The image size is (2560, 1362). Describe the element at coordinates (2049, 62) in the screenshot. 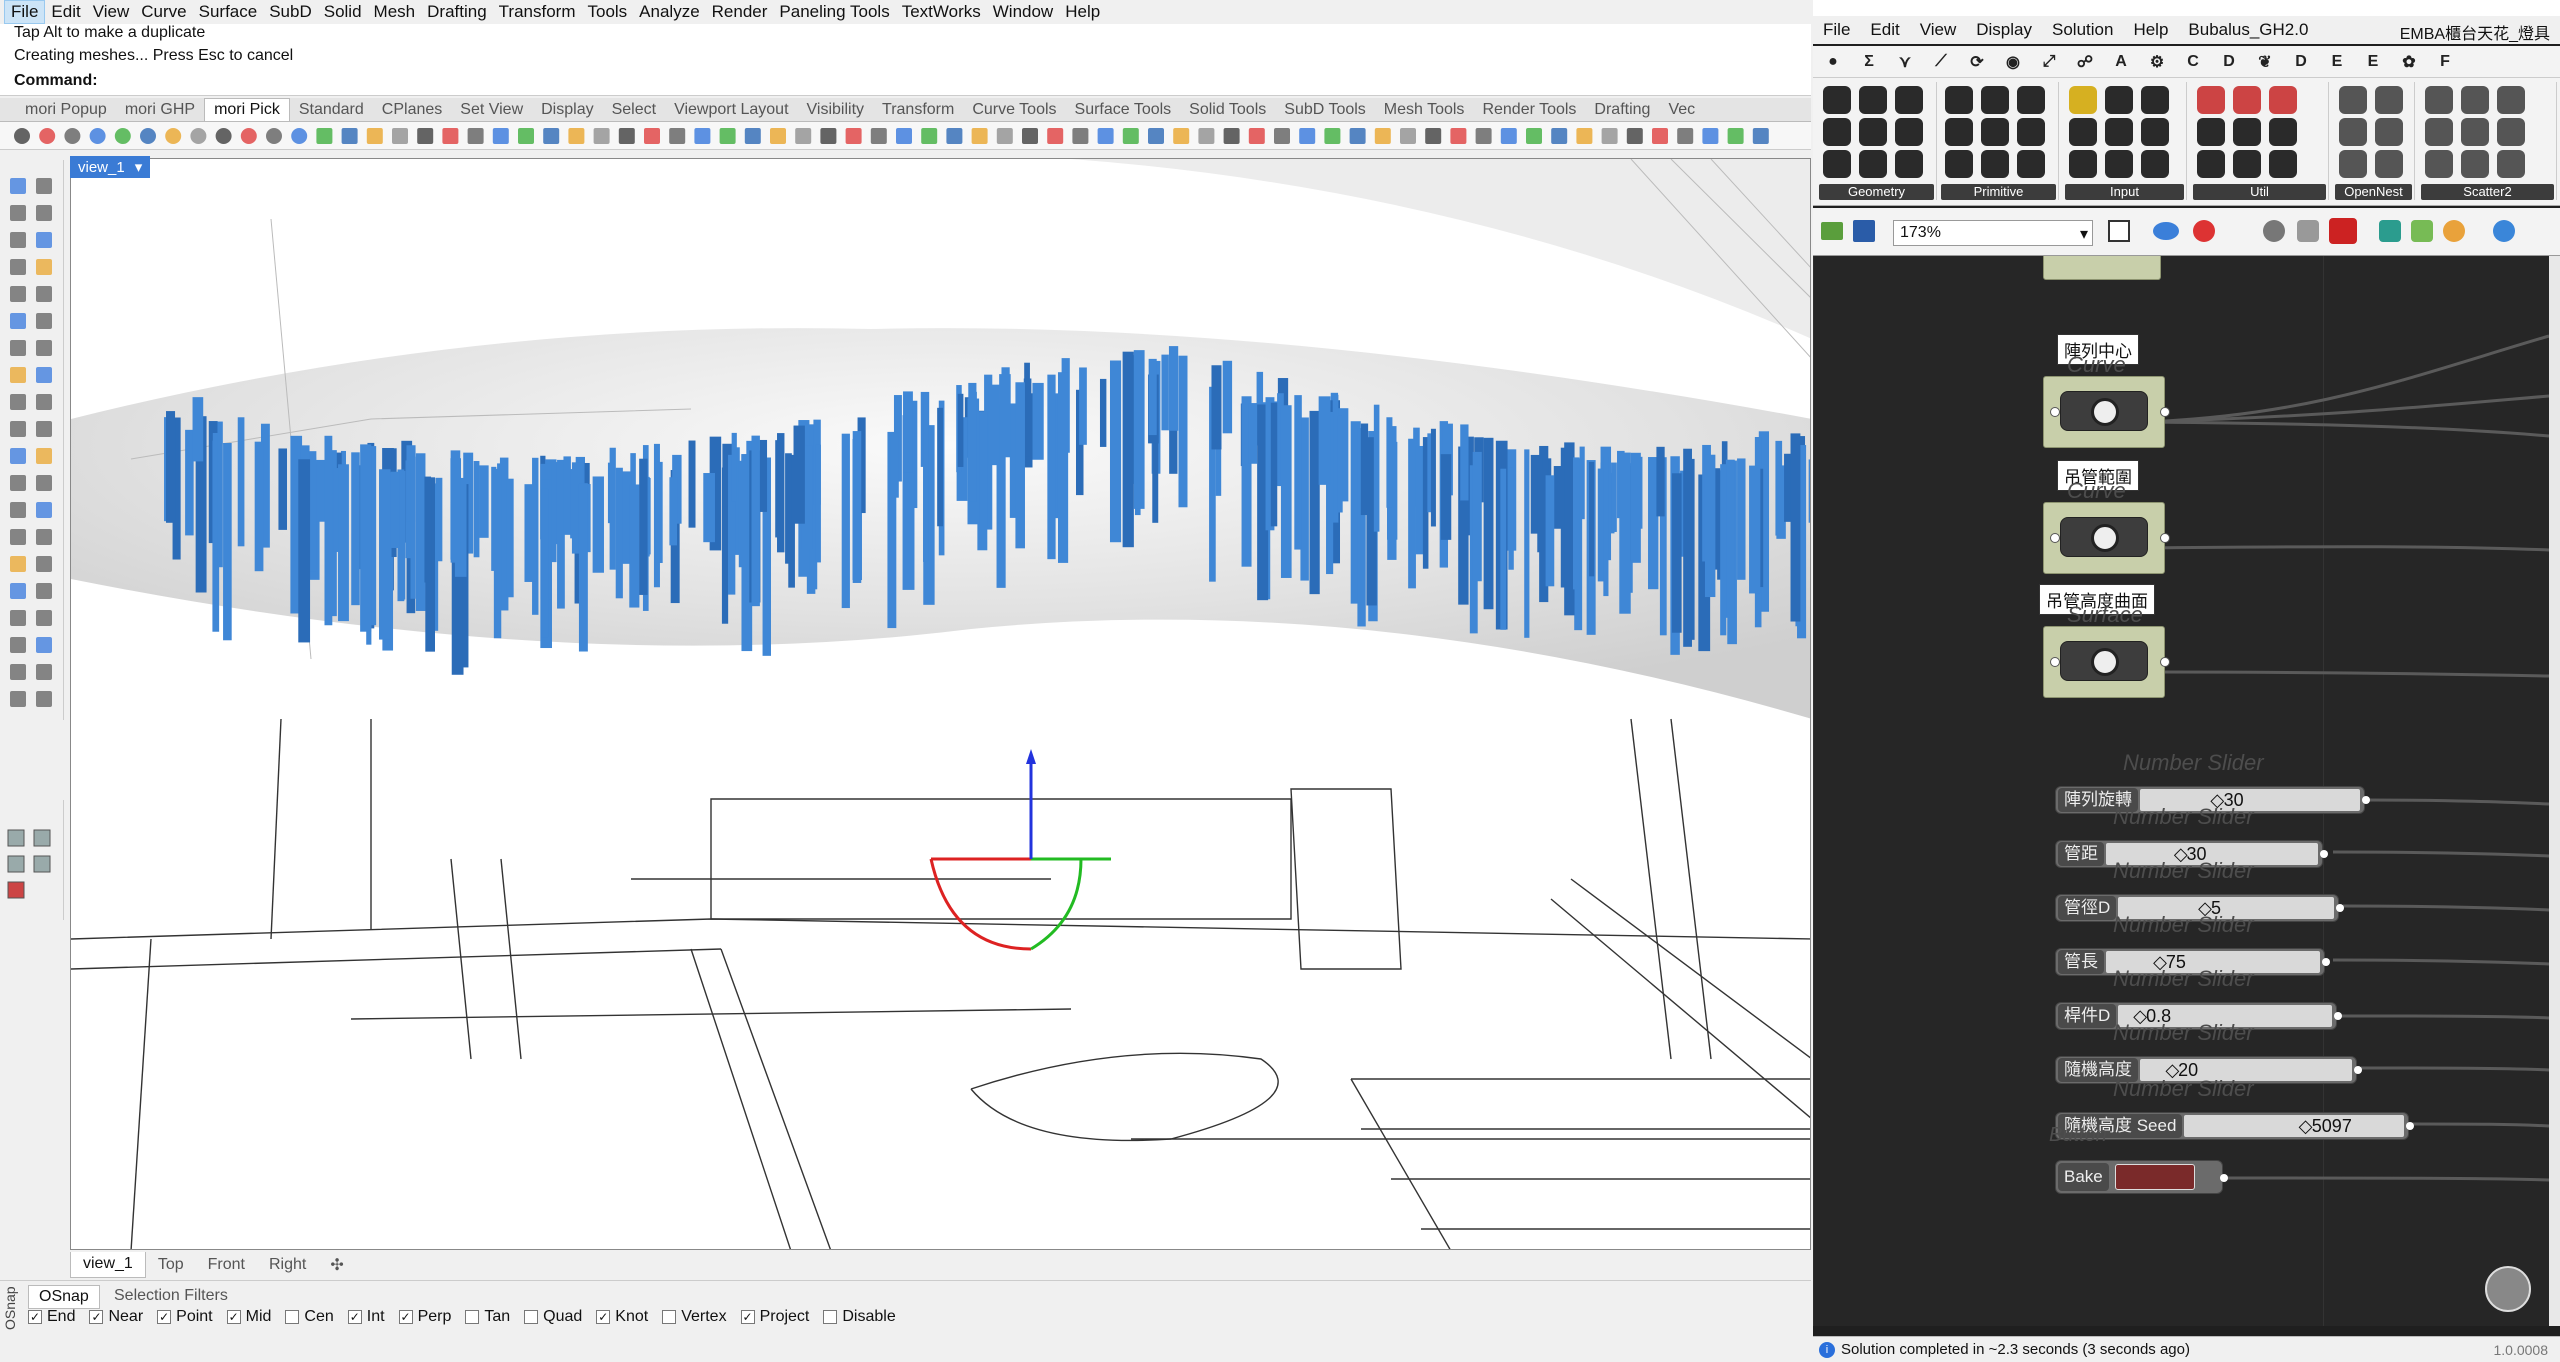

I see `gh-category-tab: ⤢` at that location.